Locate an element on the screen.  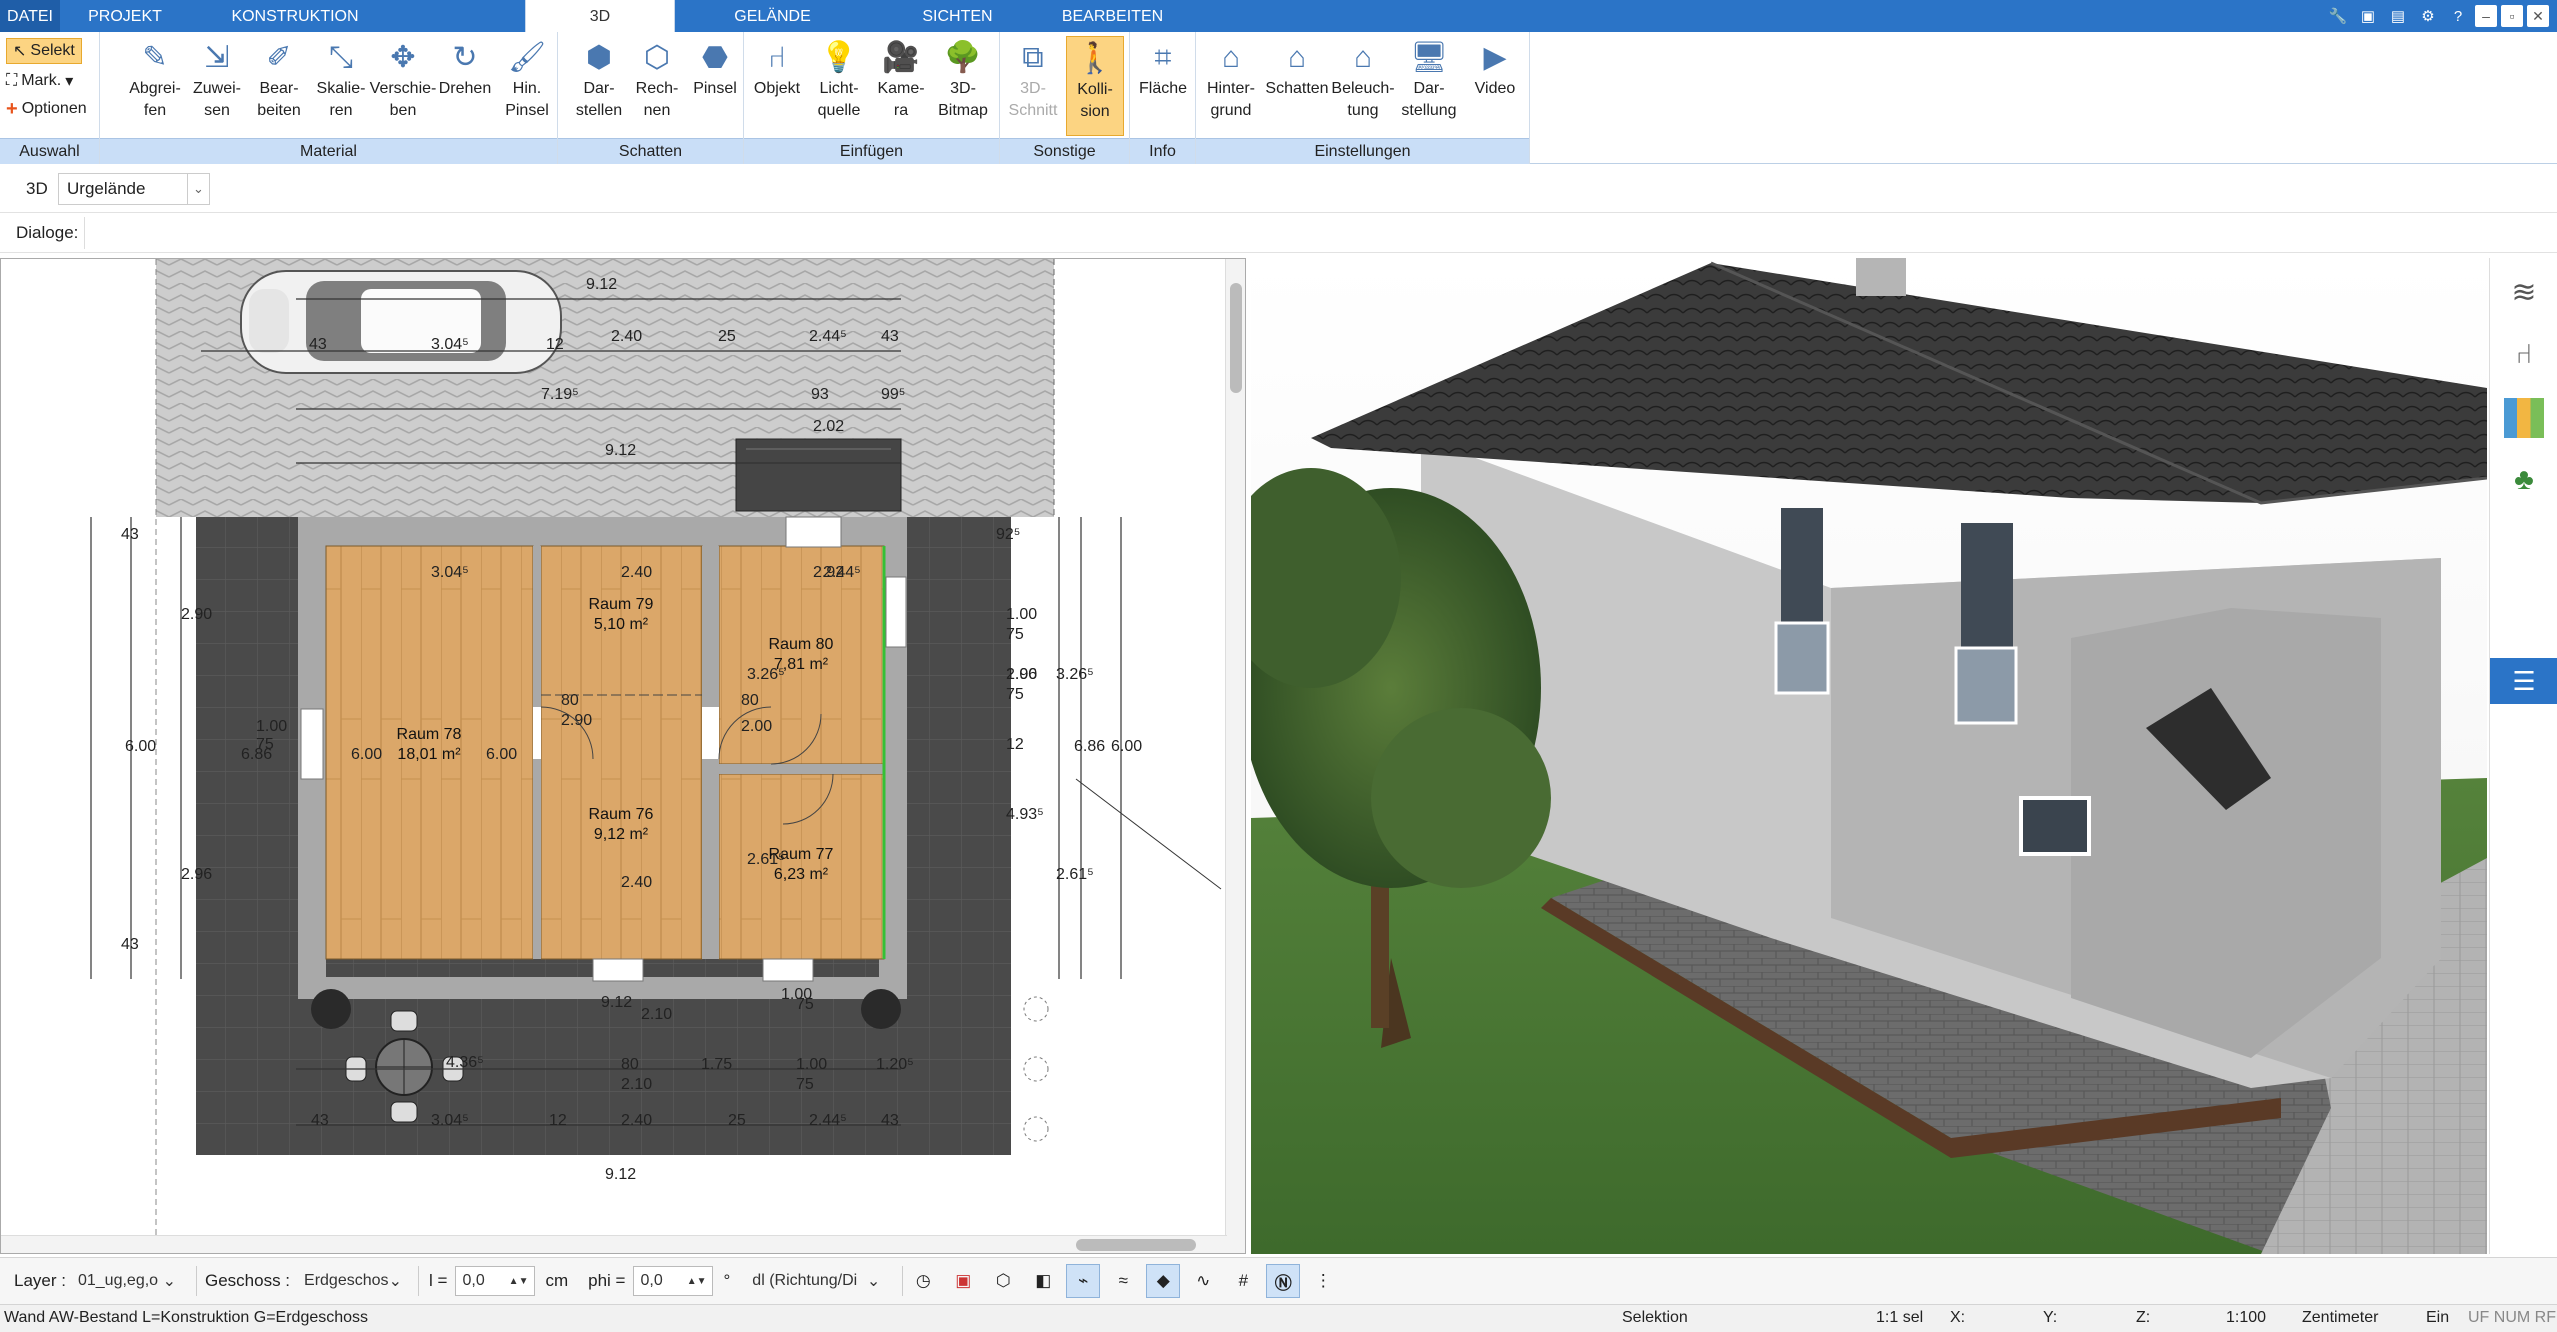
layers-icon: ◧ is located at coordinates (1043, 1281).